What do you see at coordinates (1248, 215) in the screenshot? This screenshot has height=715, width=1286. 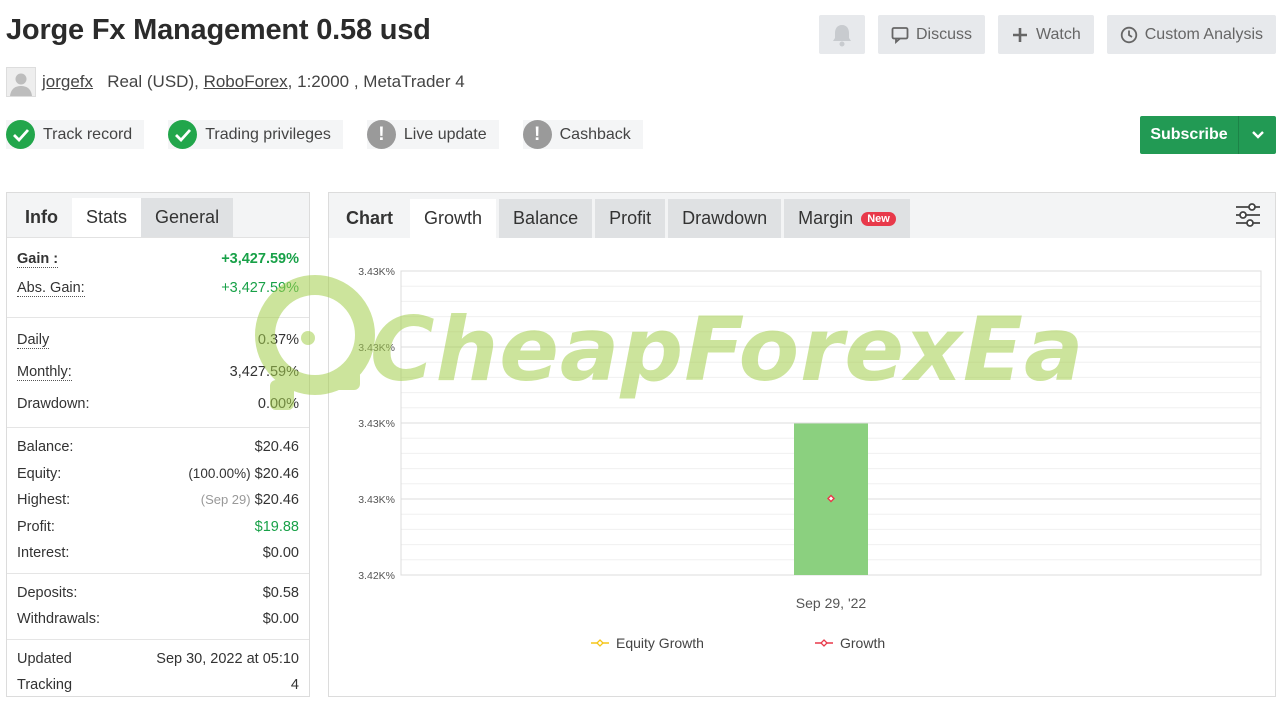 I see `sliders-icon` at bounding box center [1248, 215].